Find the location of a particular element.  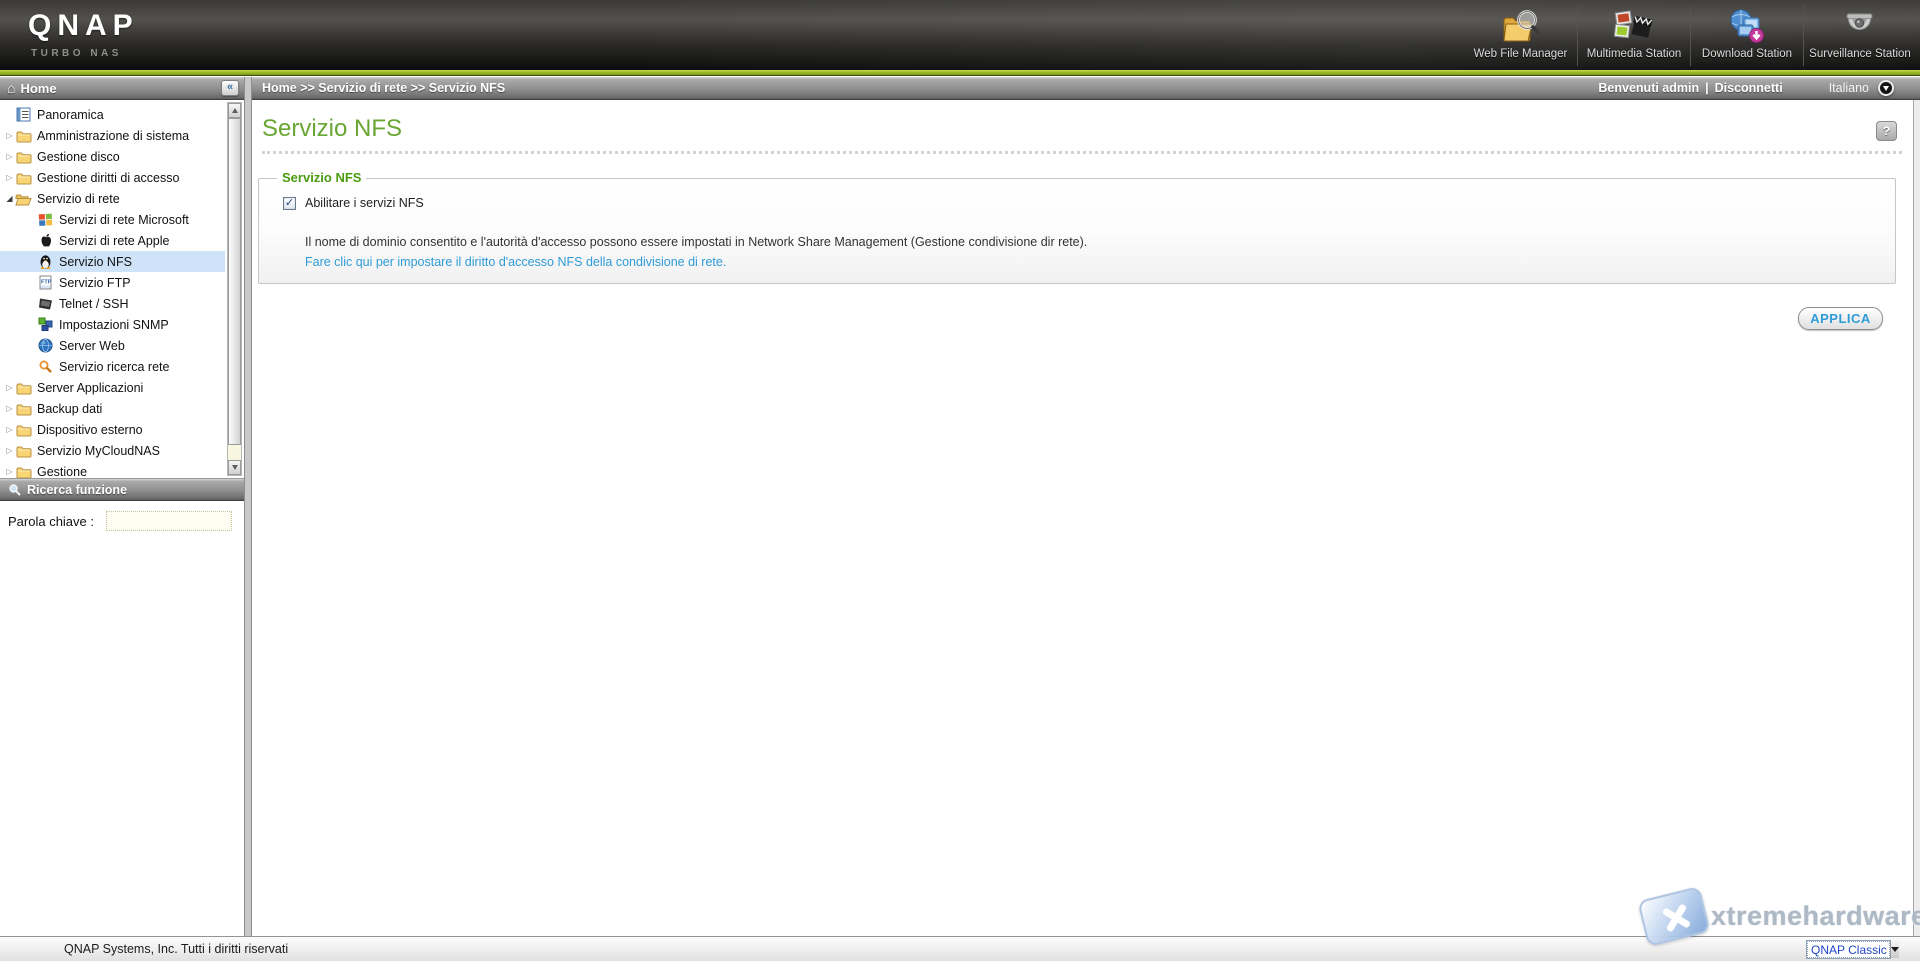

scroll-up-button is located at coordinates (234, 110).